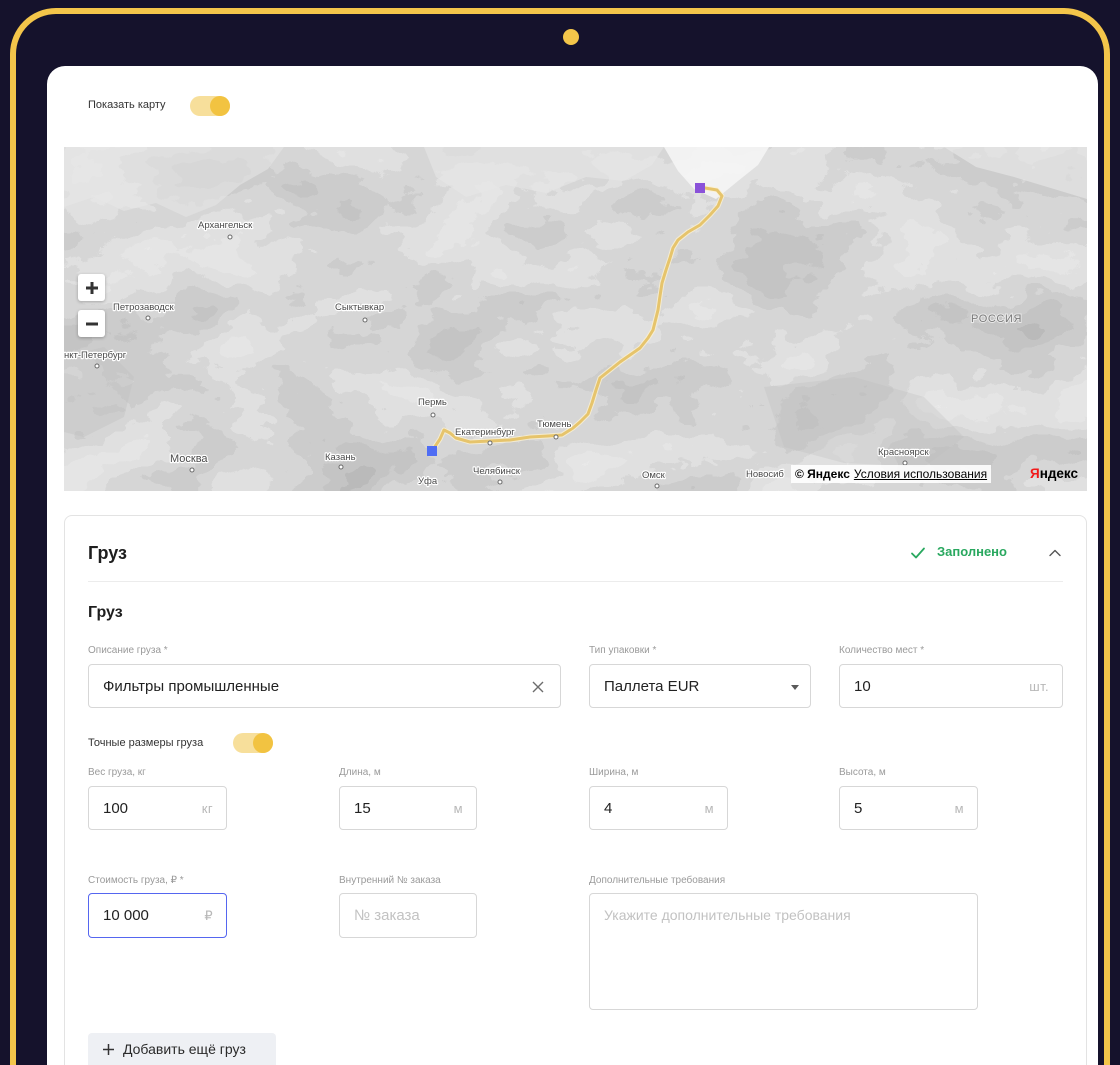 Image resolution: width=1120 pixels, height=1065 pixels. Describe the element at coordinates (340, 457) in the screenshot. I see `map-label-kazan: Казань` at that location.